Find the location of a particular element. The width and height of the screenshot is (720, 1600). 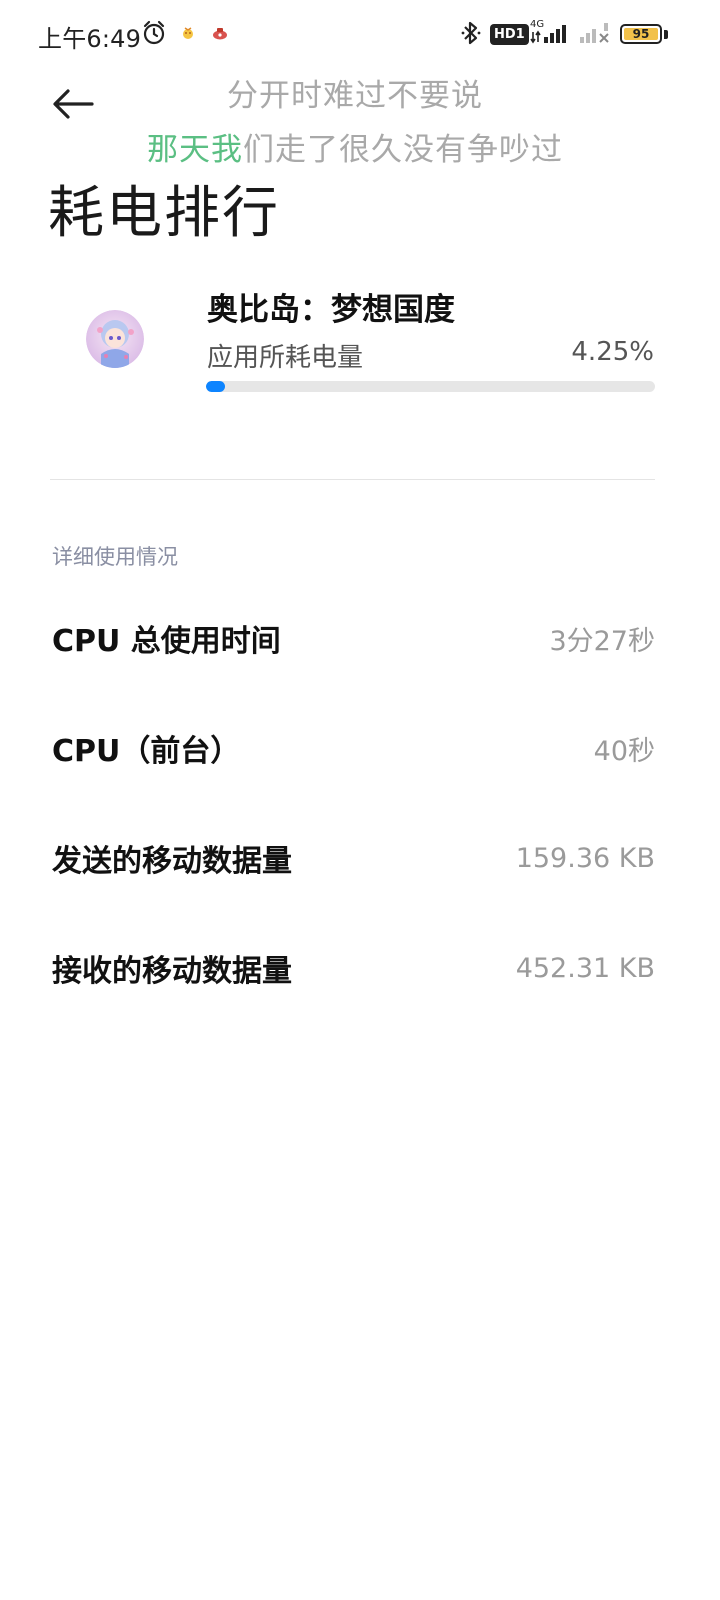

app-icon is located at coordinates (115, 339).